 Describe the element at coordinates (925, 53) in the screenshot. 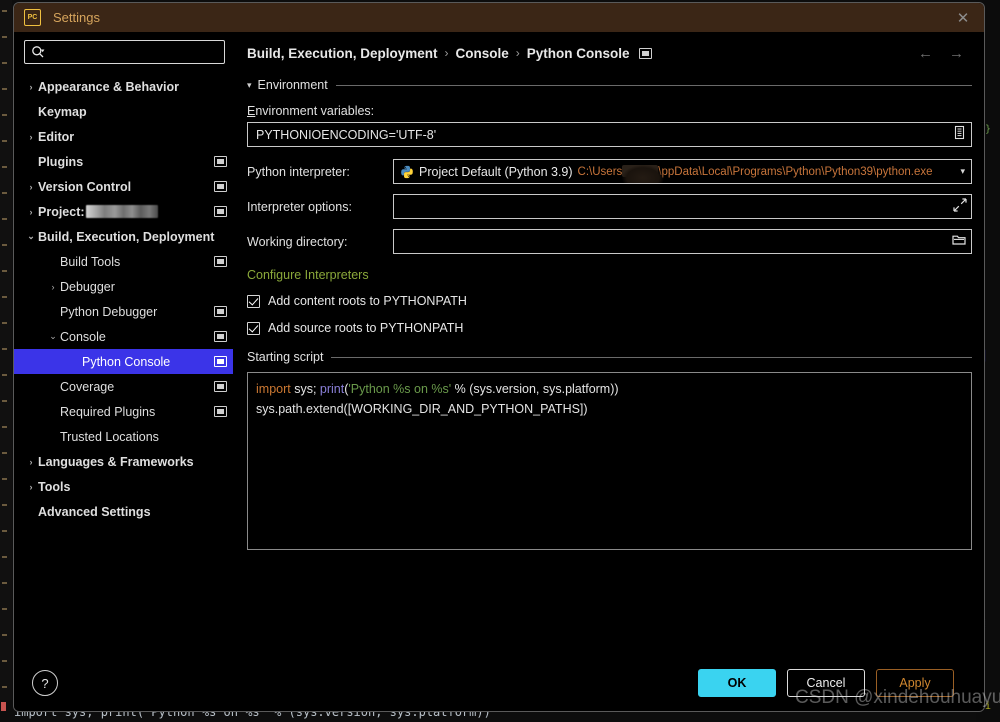

I see `back-arrow-icon: ←` at that location.